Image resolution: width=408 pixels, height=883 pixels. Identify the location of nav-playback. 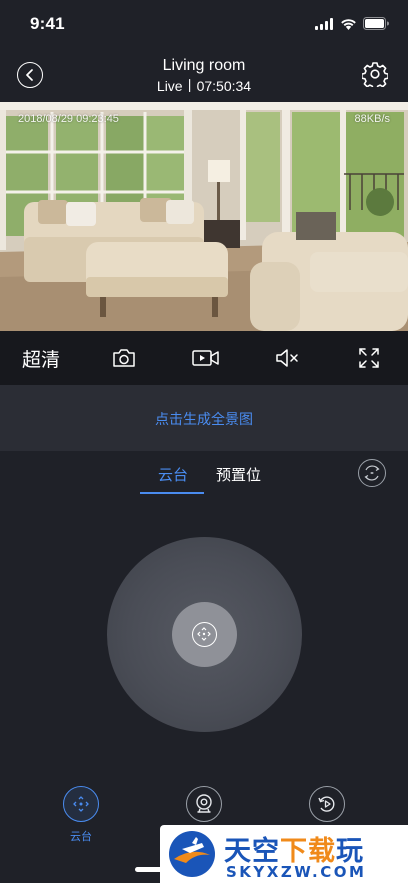
(327, 804).